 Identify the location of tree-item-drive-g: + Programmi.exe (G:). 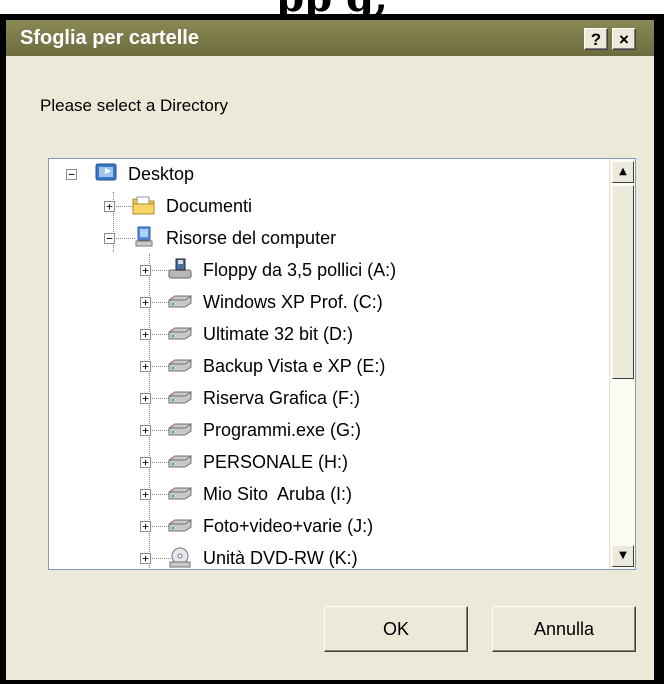
(269, 430).